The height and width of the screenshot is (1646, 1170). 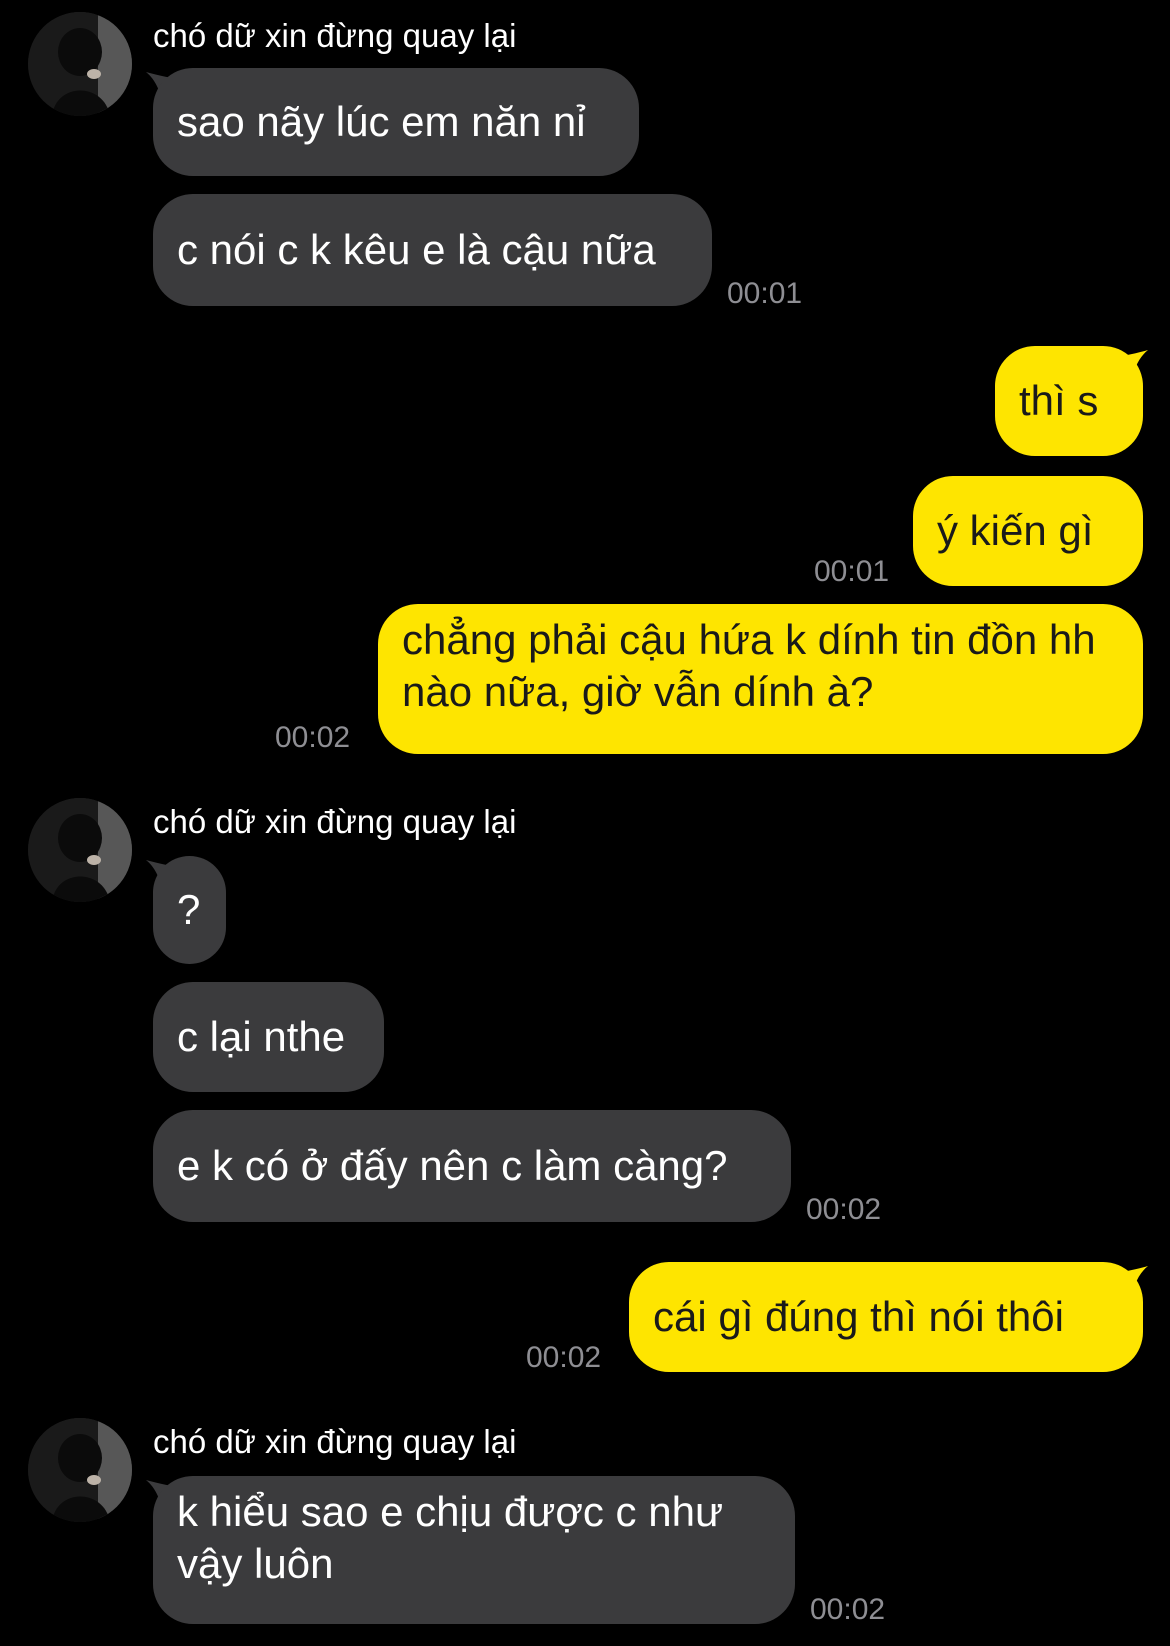 I want to click on message-text: k hiểu sao e chịu được c như vậy luôn, so click(x=450, y=1537).